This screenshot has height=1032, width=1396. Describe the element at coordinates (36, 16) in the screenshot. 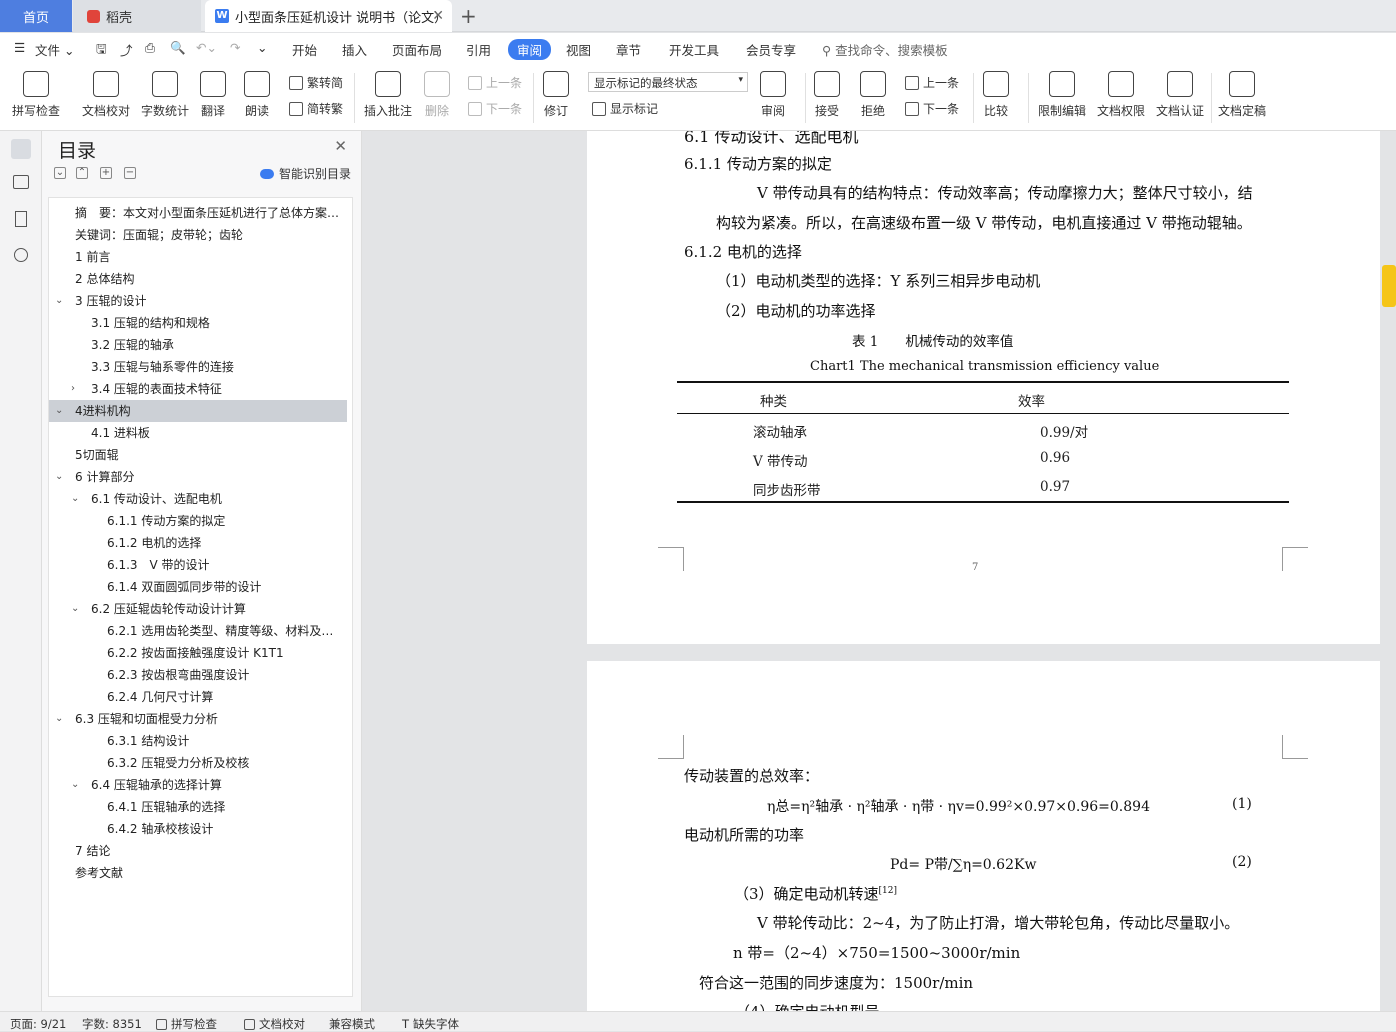

I see `tab-home: 首页` at that location.